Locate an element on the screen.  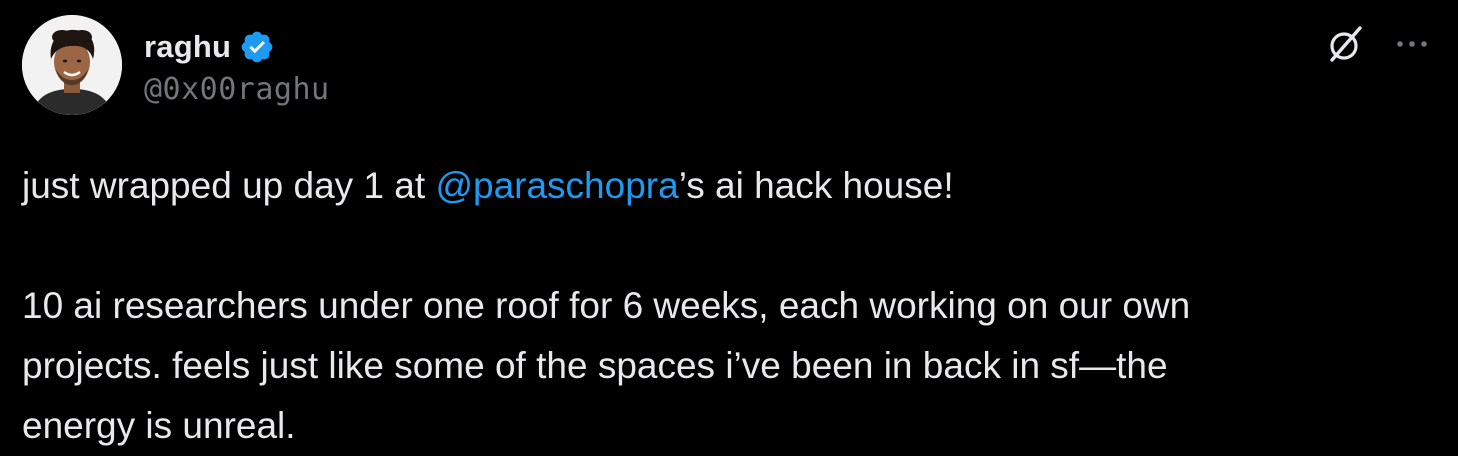
tweet-actions is located at coordinates (1378, 44).